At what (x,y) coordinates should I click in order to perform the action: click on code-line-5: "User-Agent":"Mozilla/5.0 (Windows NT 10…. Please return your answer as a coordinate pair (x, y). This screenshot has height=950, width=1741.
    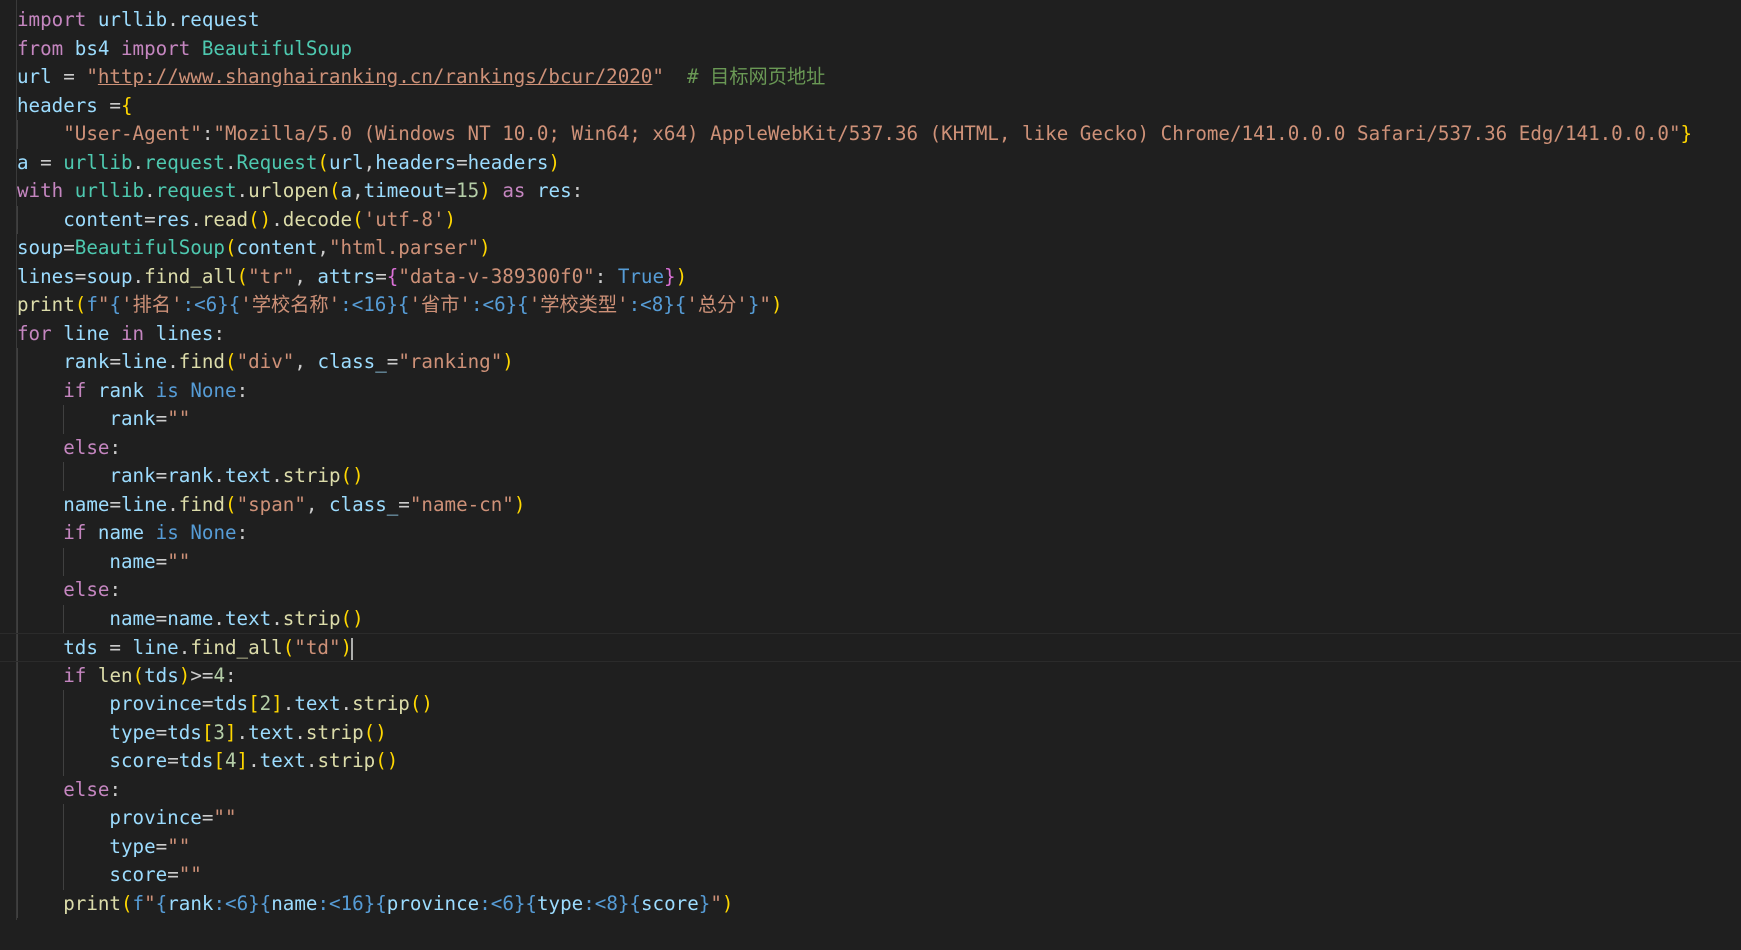
    Looking at the image, I should click on (870, 134).